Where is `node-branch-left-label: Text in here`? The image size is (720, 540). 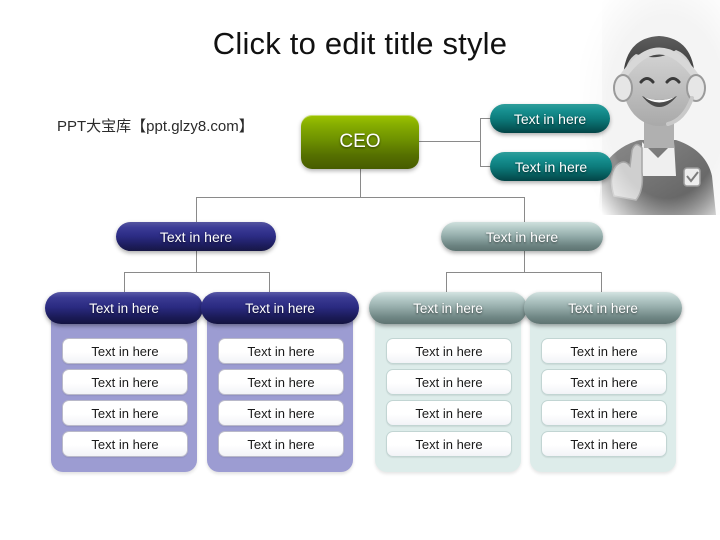
node-branch-left-label: Text in here is located at coordinates (196, 236).